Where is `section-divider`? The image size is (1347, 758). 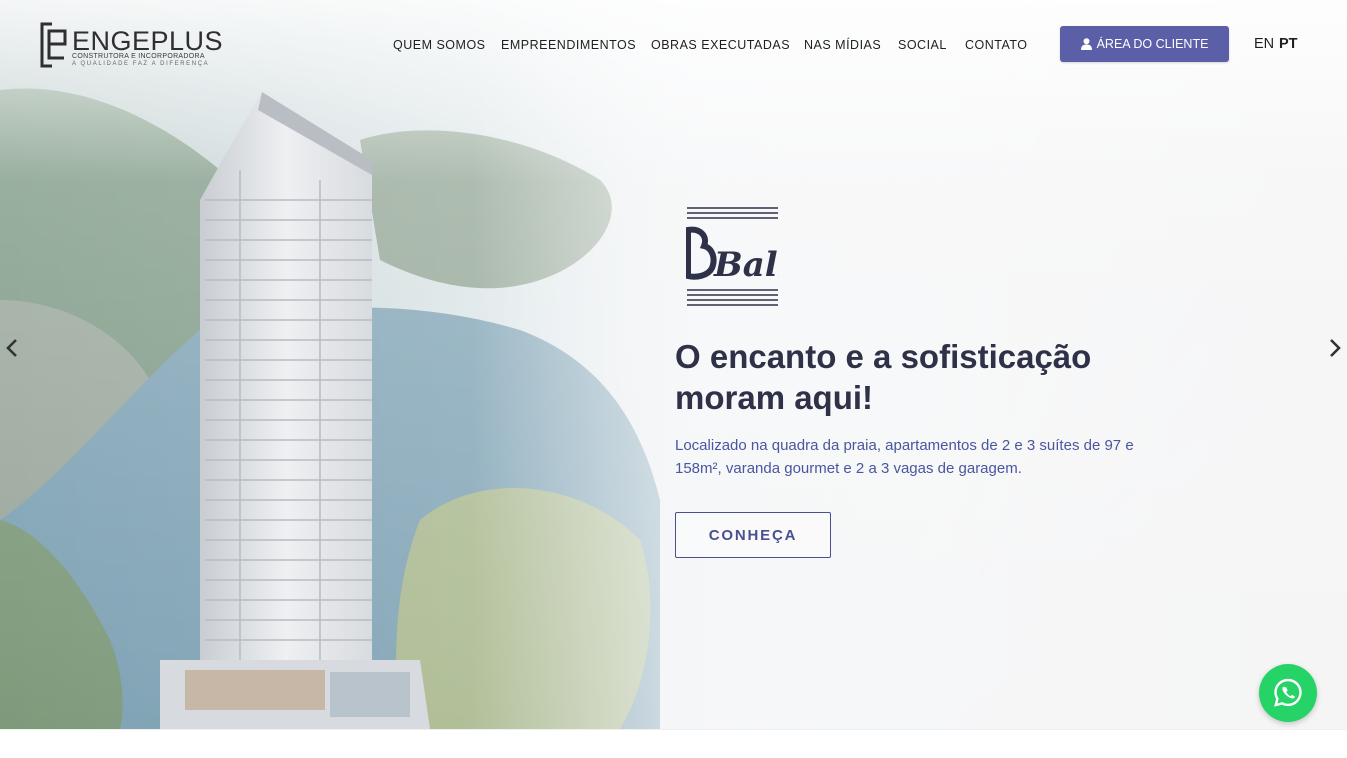 section-divider is located at coordinates (673, 743).